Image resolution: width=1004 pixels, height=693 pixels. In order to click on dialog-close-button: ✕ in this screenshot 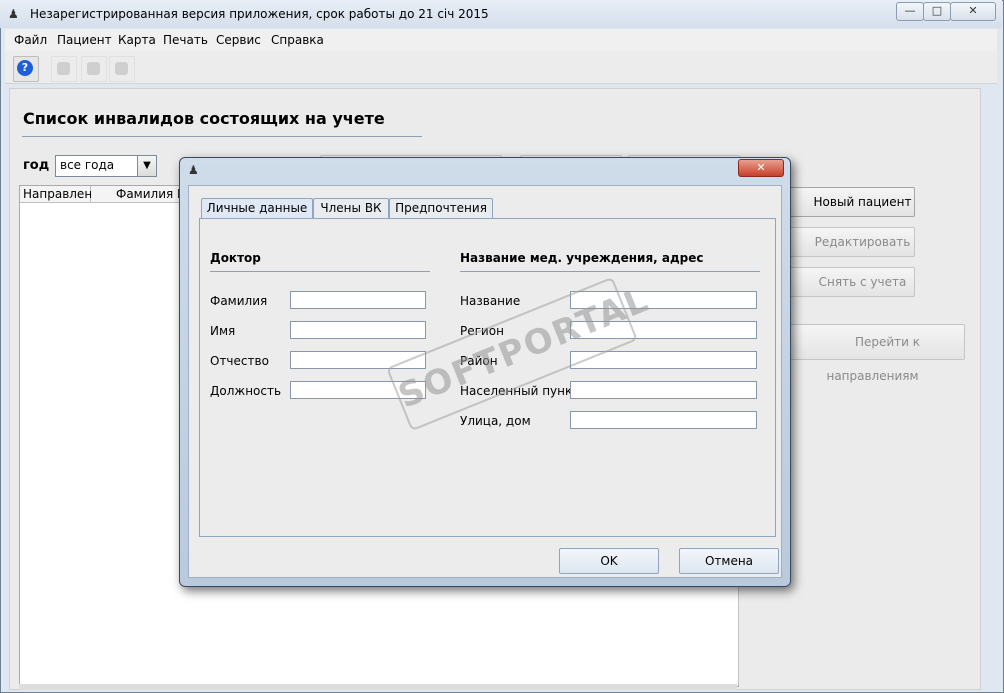, I will do `click(761, 168)`.